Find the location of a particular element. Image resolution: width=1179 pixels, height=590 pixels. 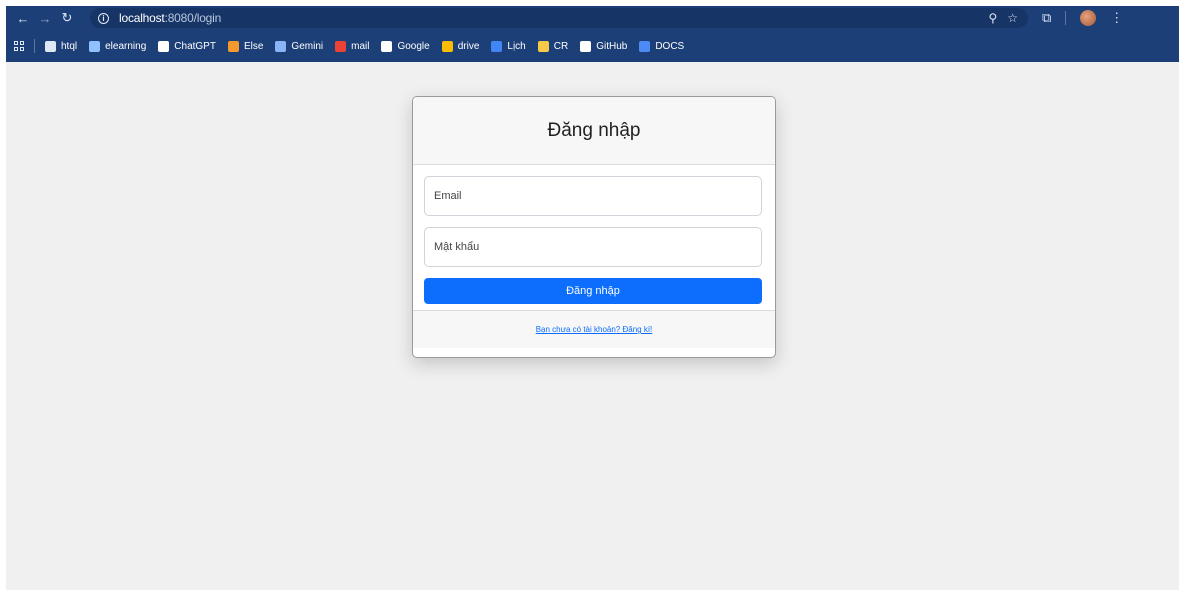

bookmark-item: drive is located at coordinates (460, 46).